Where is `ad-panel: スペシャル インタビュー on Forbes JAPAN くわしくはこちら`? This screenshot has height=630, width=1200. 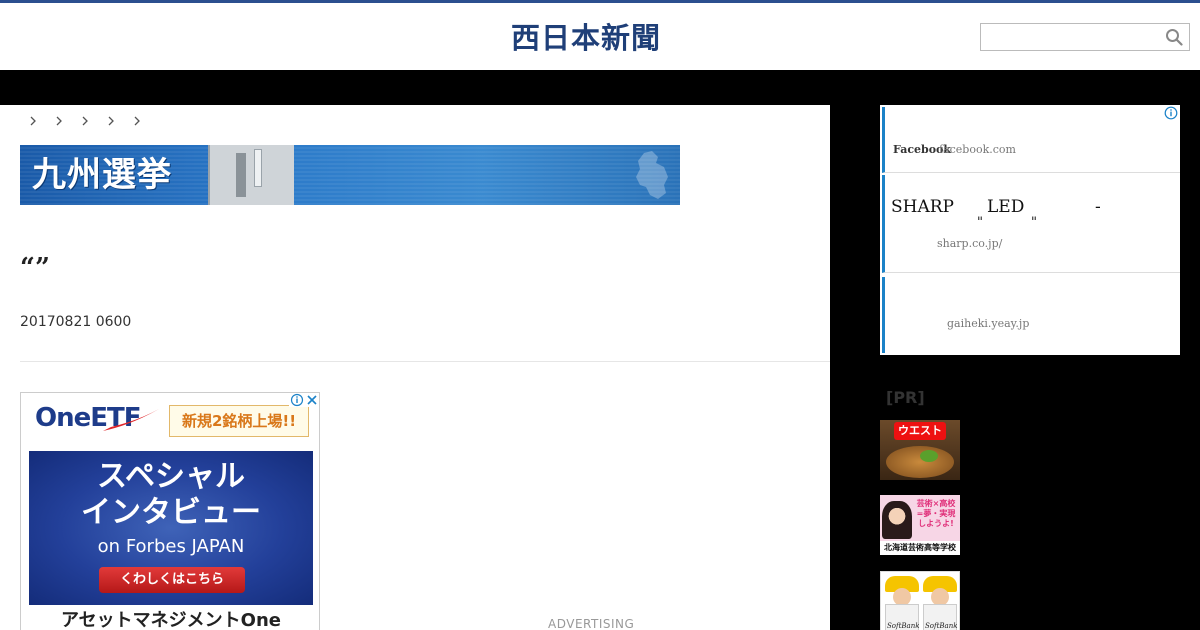 ad-panel: スペシャル インタビュー on Forbes JAPAN くわしくはこちら is located at coordinates (171, 528).